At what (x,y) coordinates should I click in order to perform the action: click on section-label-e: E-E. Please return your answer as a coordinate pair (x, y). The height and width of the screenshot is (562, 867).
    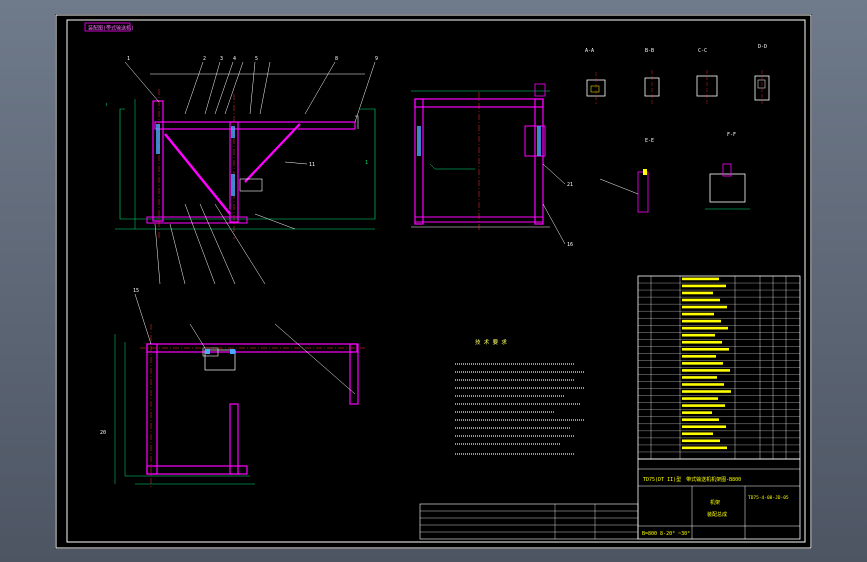
    Looking at the image, I should click on (649, 141).